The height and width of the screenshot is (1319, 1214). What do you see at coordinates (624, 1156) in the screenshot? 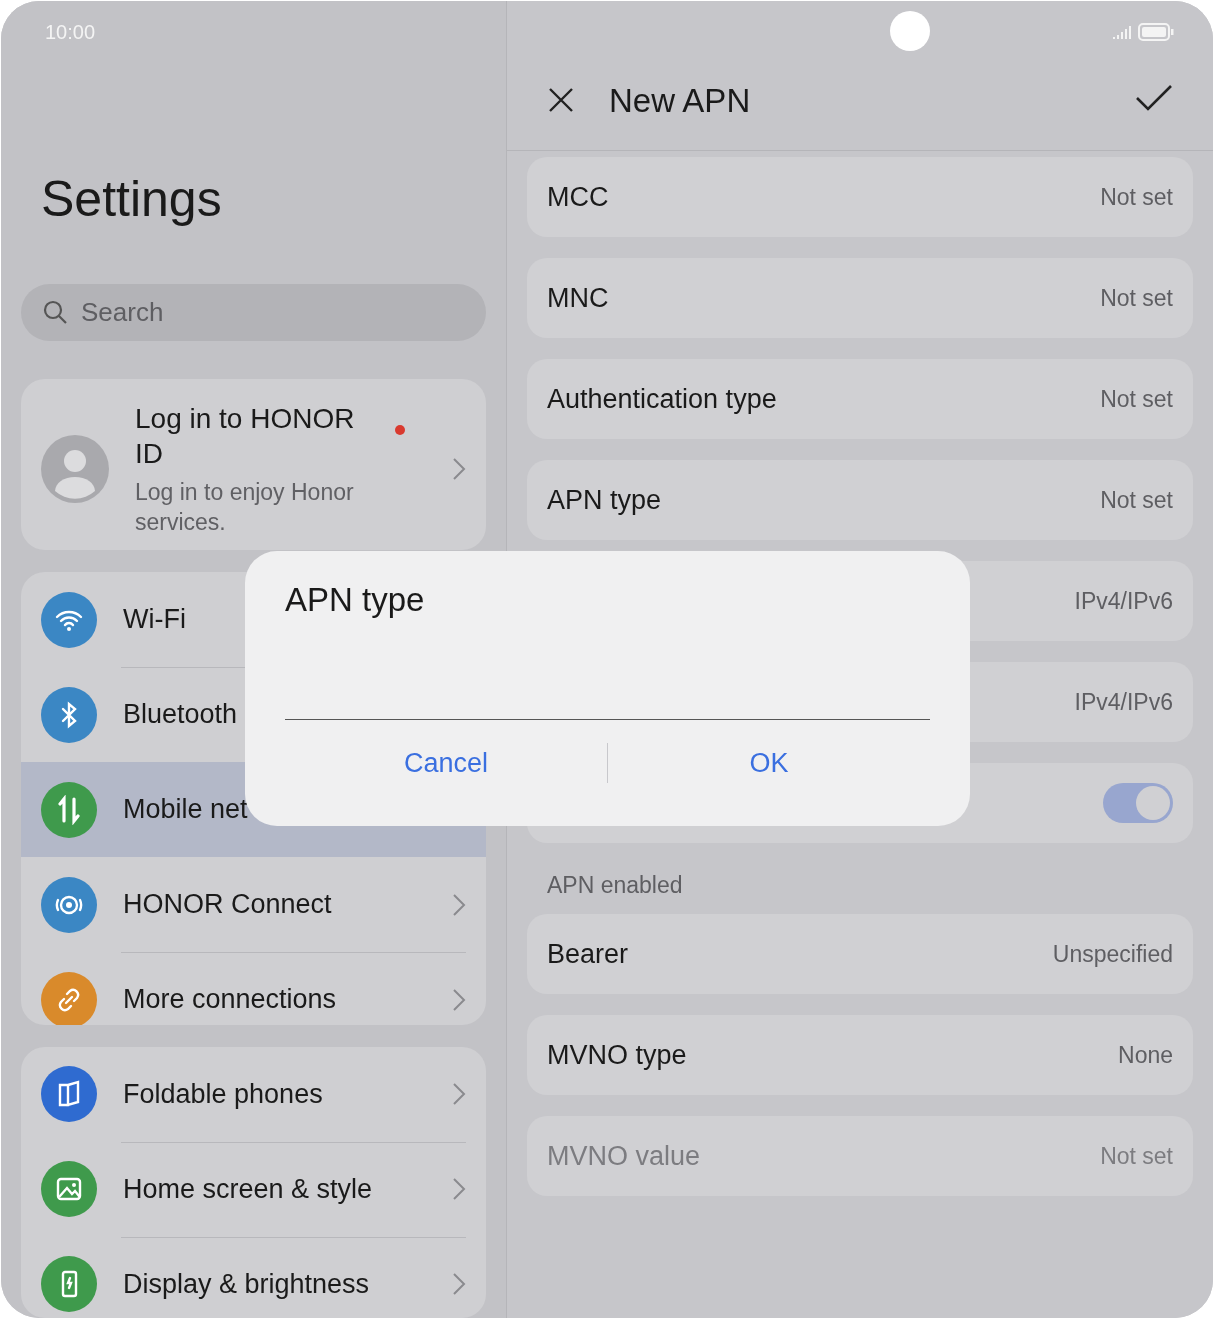
I see `row-label: MVNO value` at bounding box center [624, 1156].